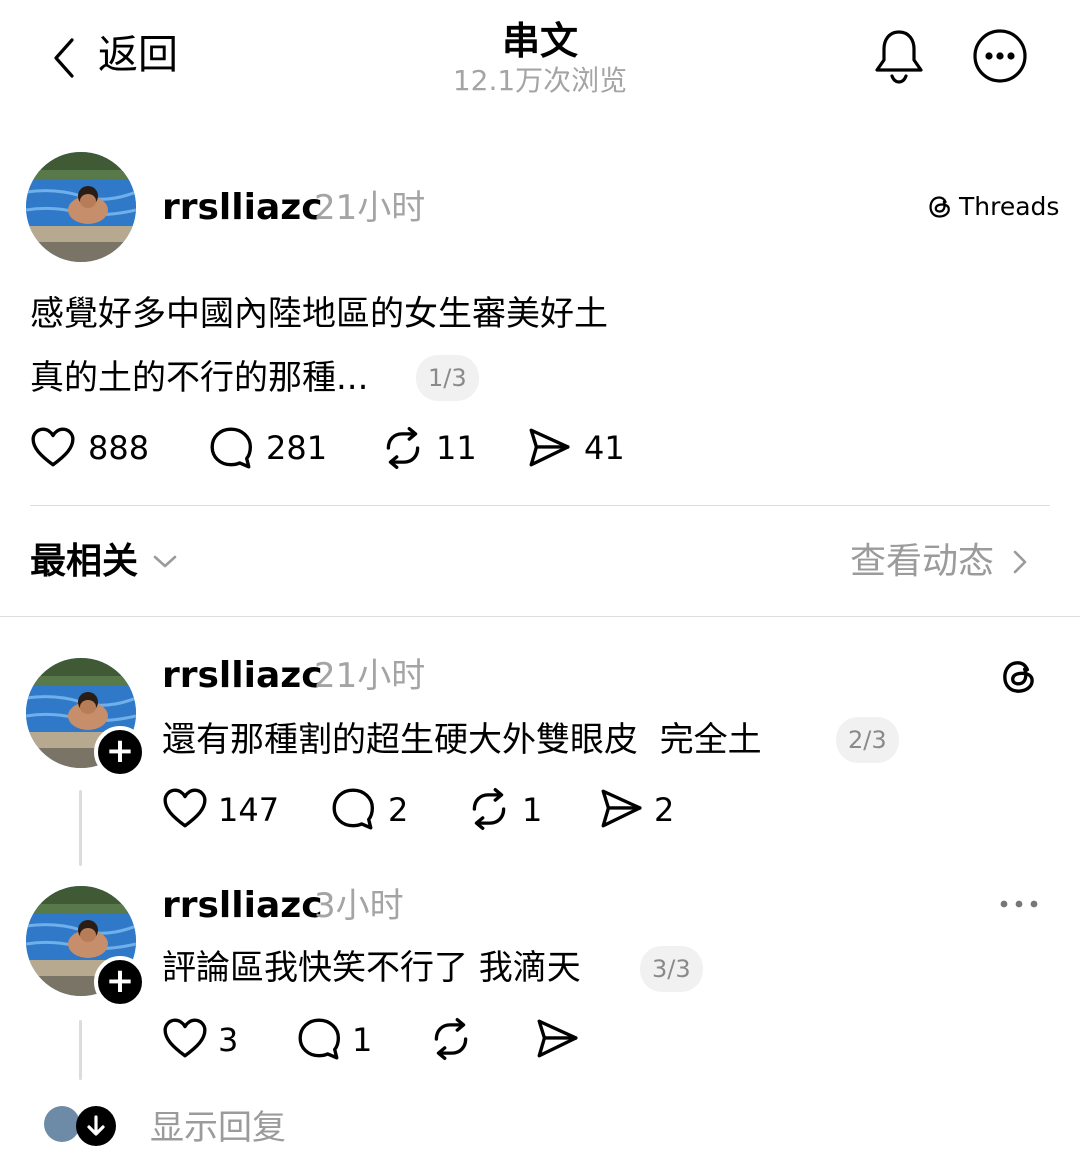  I want to click on view-activity-link: 查看动态, so click(941, 562).